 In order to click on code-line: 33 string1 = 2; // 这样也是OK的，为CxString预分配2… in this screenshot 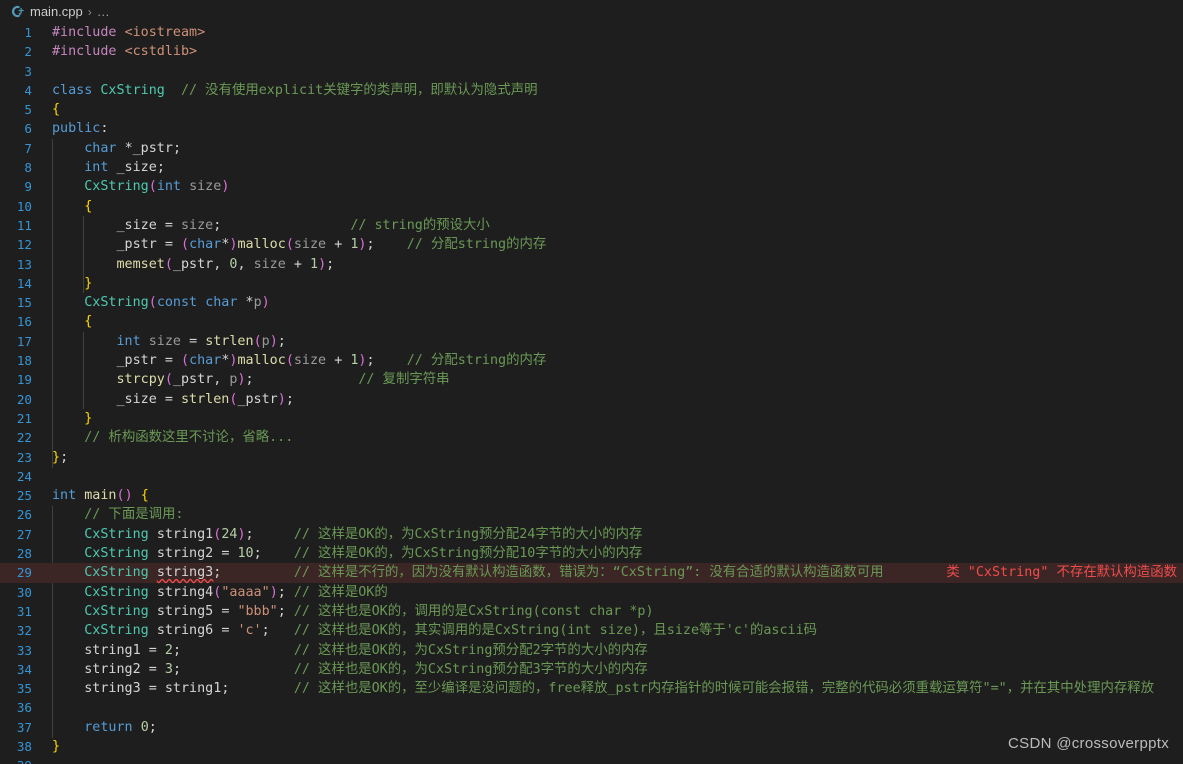, I will do `click(591, 650)`.